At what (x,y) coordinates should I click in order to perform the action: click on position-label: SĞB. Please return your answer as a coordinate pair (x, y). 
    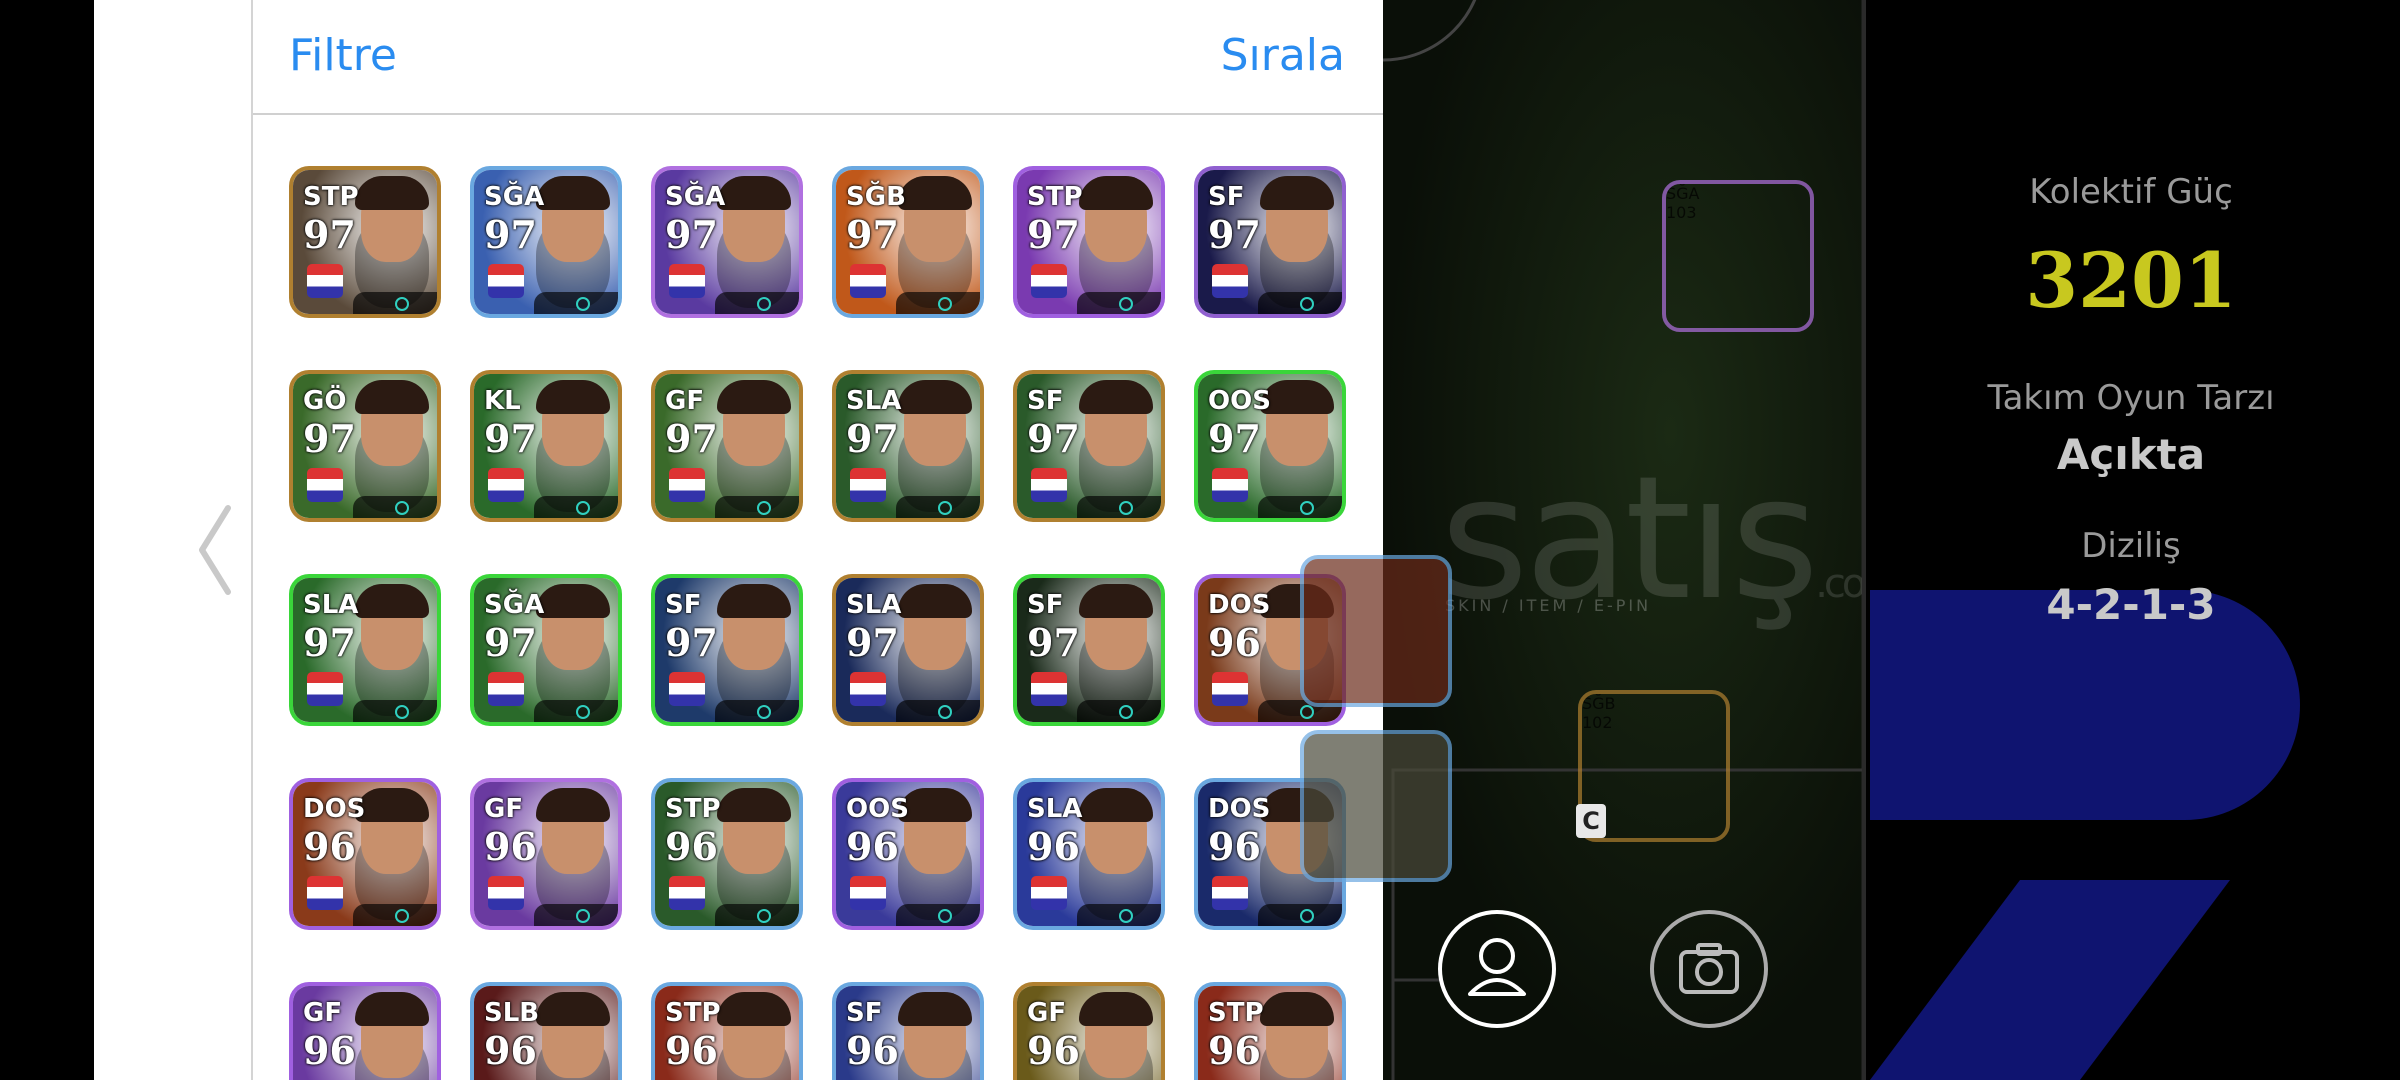
    Looking at the image, I should click on (1599, 703).